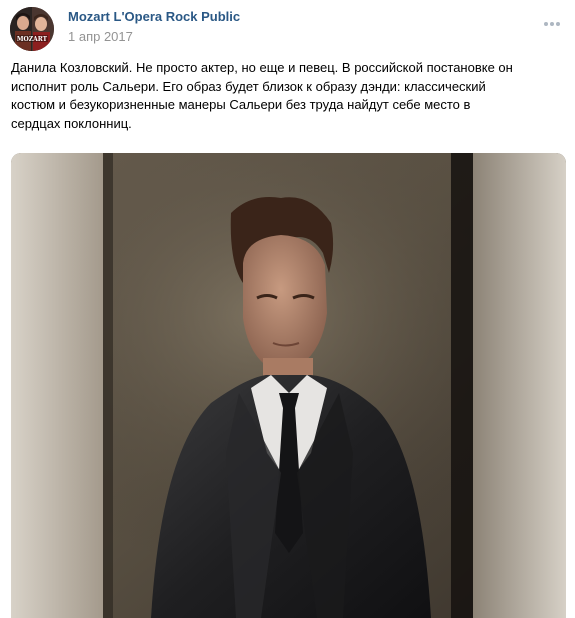 Image resolution: width=575 pixels, height=618 pixels. I want to click on more-button, so click(552, 24).